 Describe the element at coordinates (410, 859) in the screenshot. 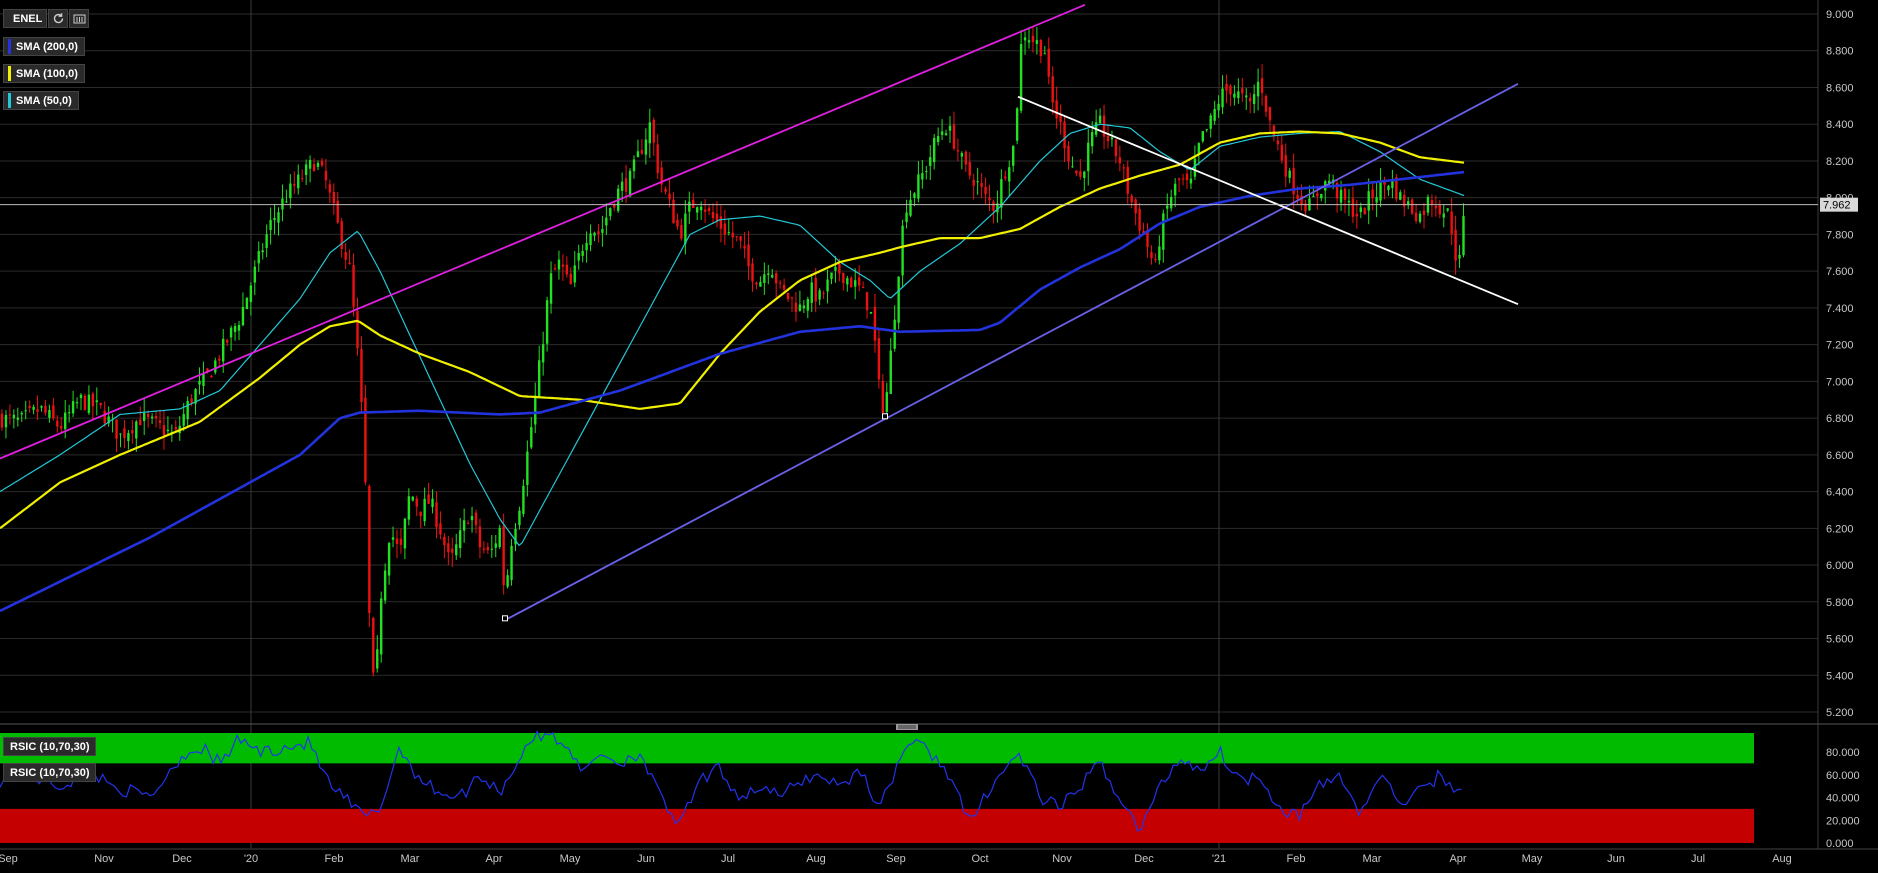

I see `month-tick-label: Mar` at that location.